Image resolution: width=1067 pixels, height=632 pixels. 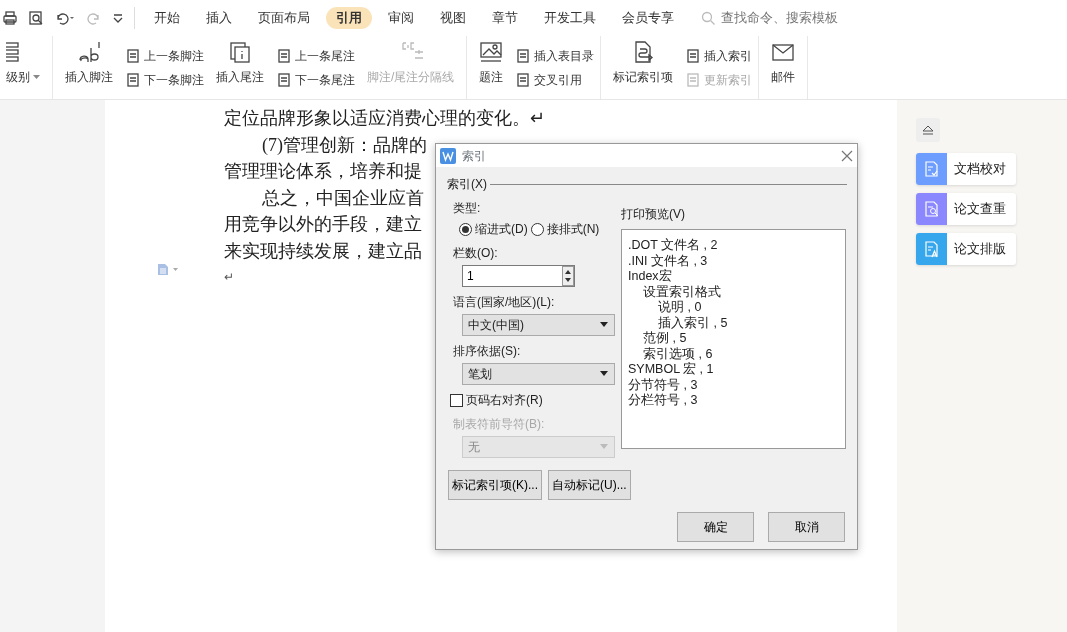 I want to click on preview-entry: Index宏, so click(x=650, y=277).